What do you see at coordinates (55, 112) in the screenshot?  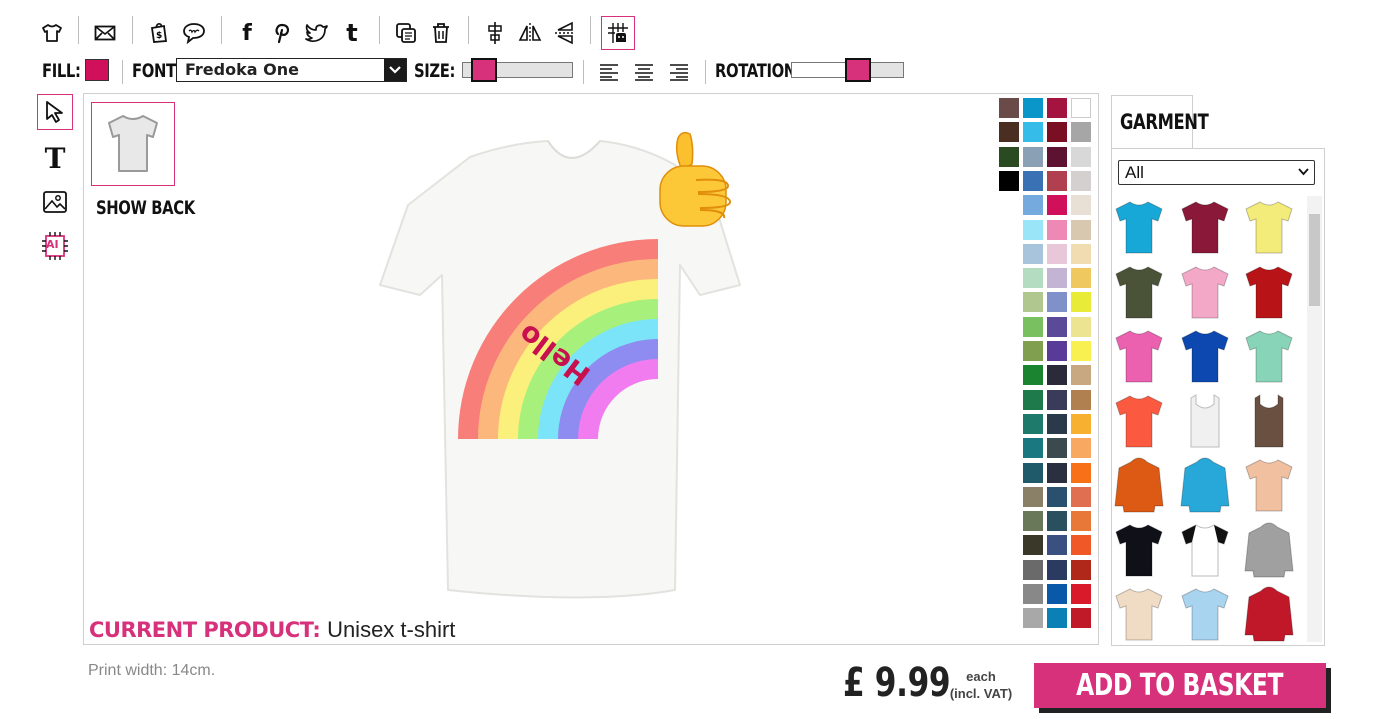 I see `pointer-tool` at bounding box center [55, 112].